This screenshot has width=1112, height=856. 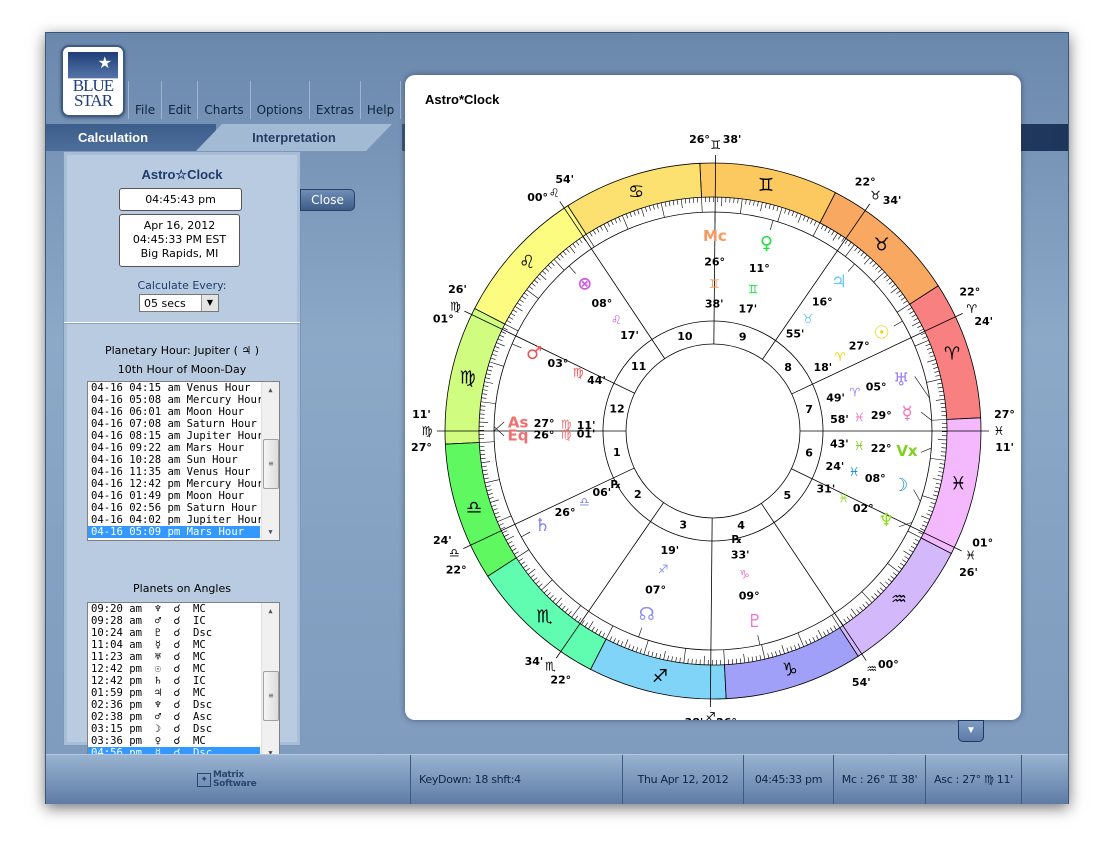 I want to click on list-item: 04-16 01:49 pm Moon Hour, so click(x=174, y=496).